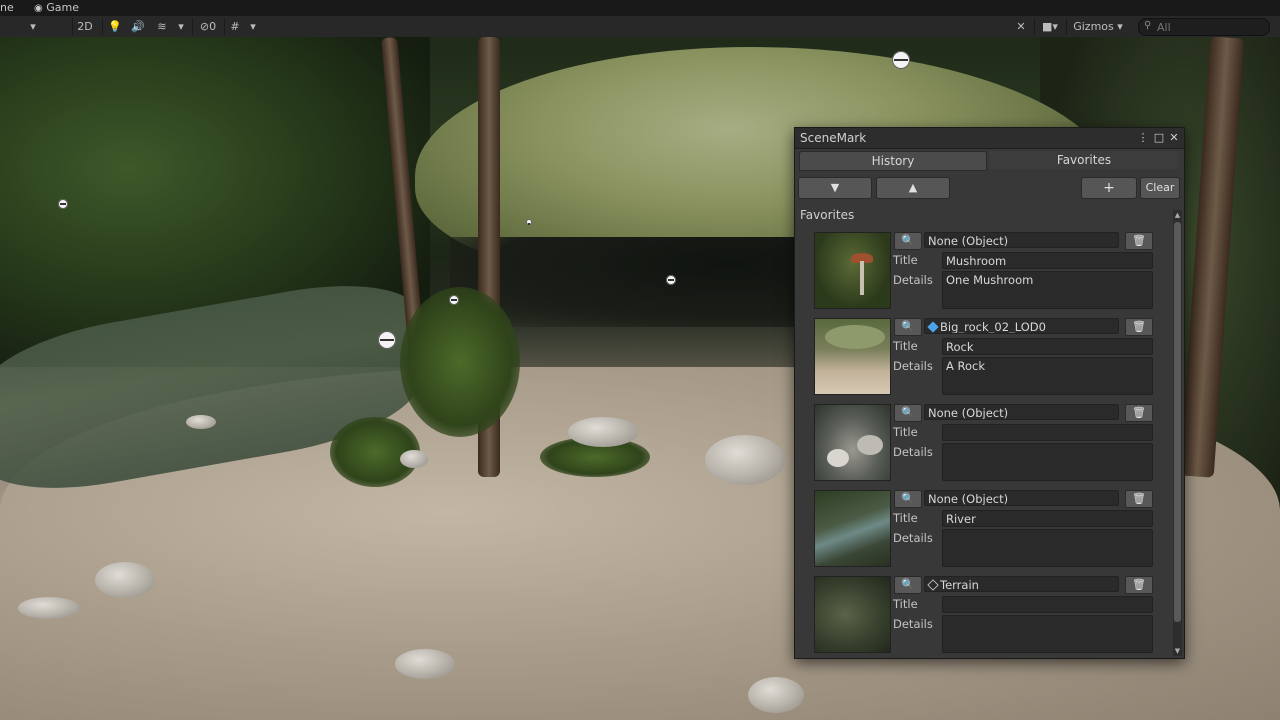 Image resolution: width=1280 pixels, height=720 pixels. I want to click on camera-icon: ■▾, so click(1049, 26).